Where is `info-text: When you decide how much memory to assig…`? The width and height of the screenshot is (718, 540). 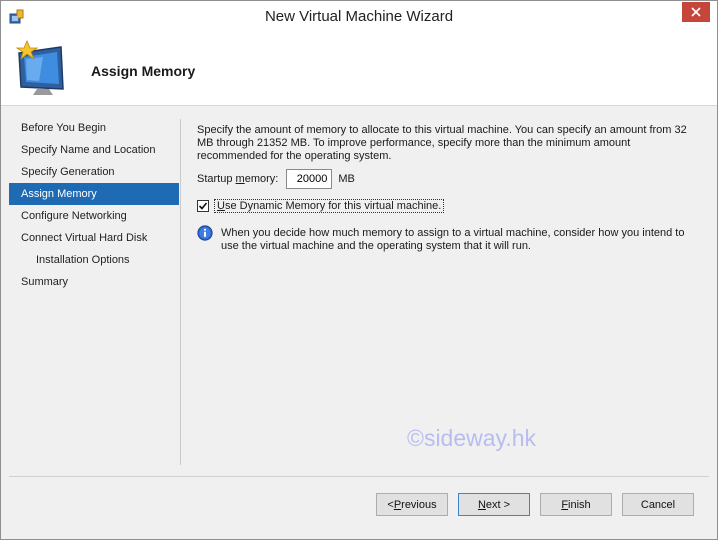
info-text: When you decide how much memory to assig… is located at coordinates (453, 239).